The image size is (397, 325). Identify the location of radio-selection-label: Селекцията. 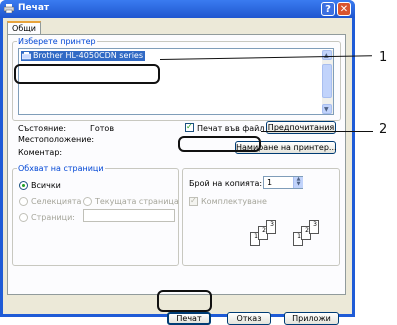
(56, 201).